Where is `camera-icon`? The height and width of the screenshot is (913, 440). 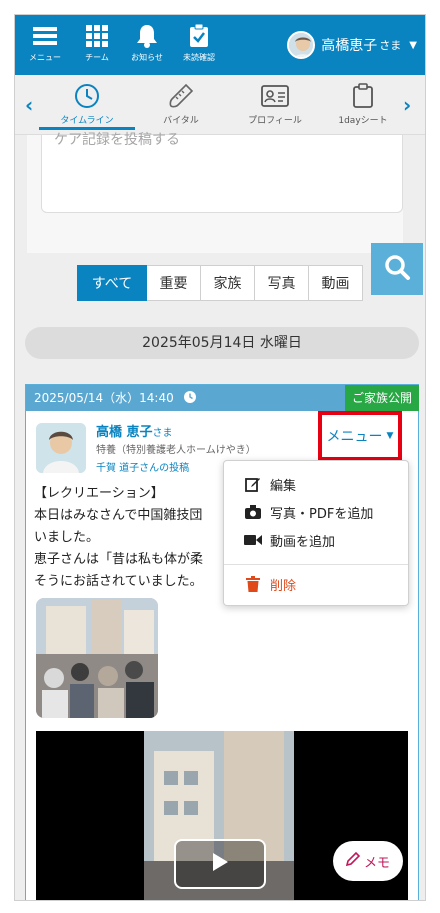
camera-icon is located at coordinates (253, 512).